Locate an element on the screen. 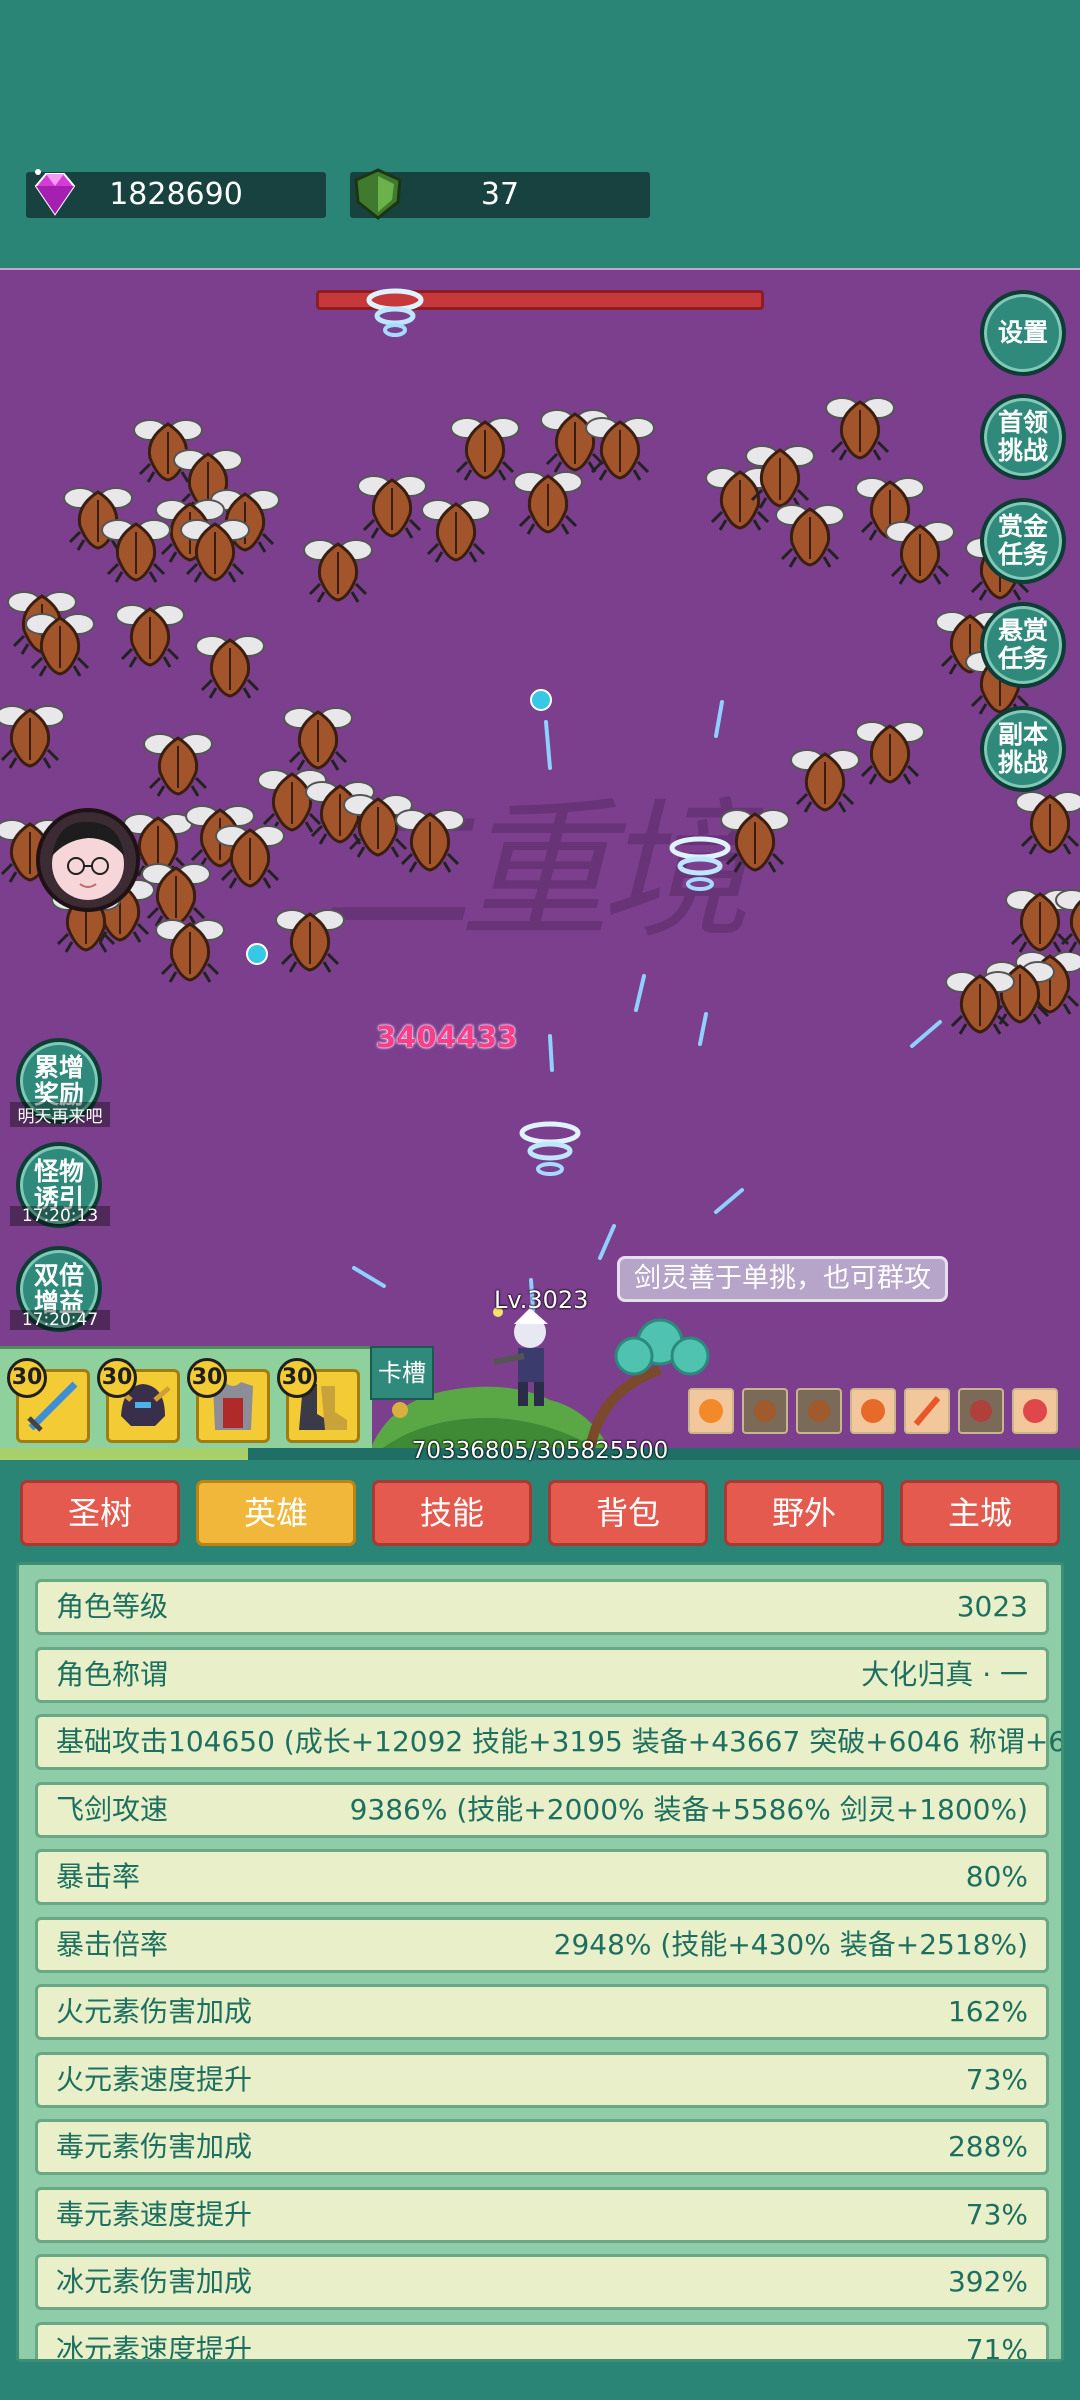 The height and width of the screenshot is (2400, 1080). stat-label: 冰元素速度提升 is located at coordinates (154, 2347).